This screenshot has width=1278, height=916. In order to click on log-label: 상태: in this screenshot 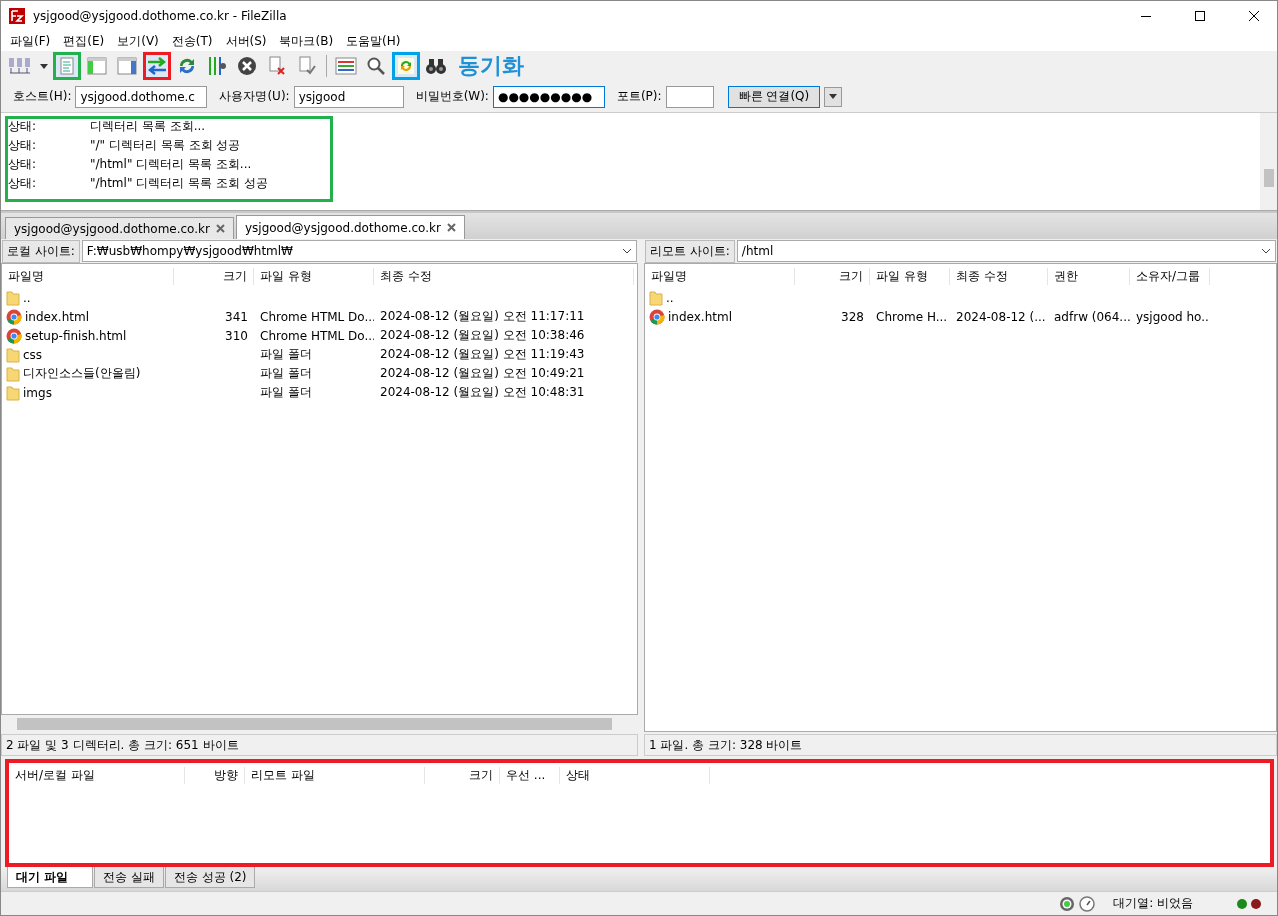, I will do `click(23, 164)`.